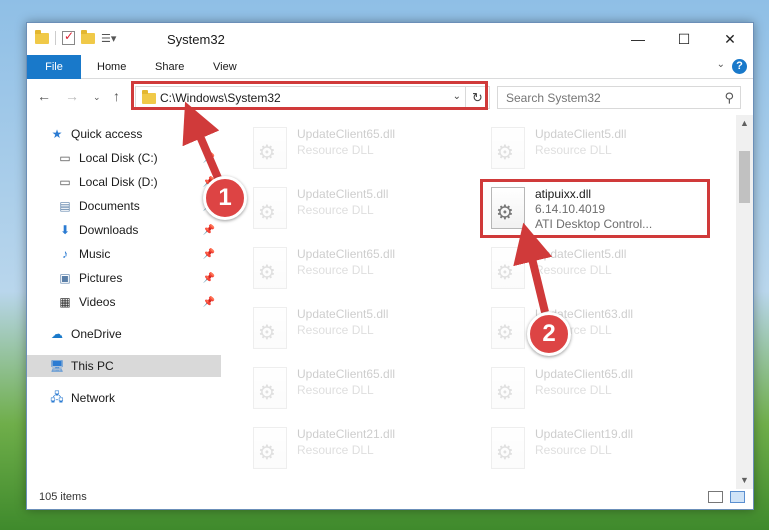 Image resolution: width=769 pixels, height=530 pixels. I want to click on arrow-to-file, so click(533, 267).